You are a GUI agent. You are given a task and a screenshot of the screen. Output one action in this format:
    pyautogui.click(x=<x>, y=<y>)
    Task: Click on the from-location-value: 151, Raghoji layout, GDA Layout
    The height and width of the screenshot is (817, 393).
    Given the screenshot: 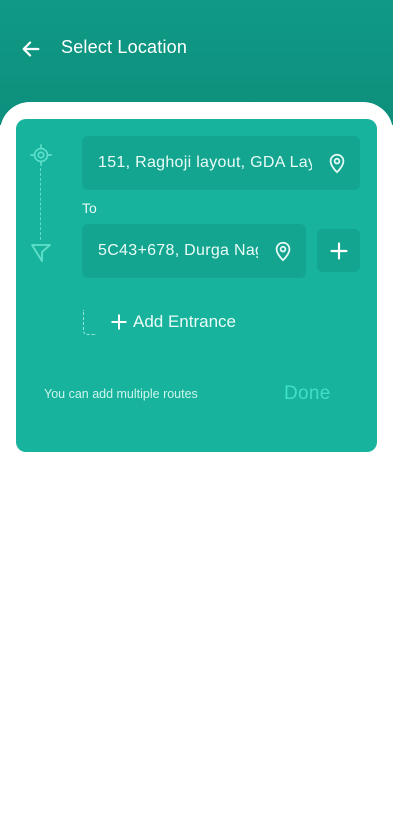 What is the action you would take?
    pyautogui.click(x=205, y=162)
    